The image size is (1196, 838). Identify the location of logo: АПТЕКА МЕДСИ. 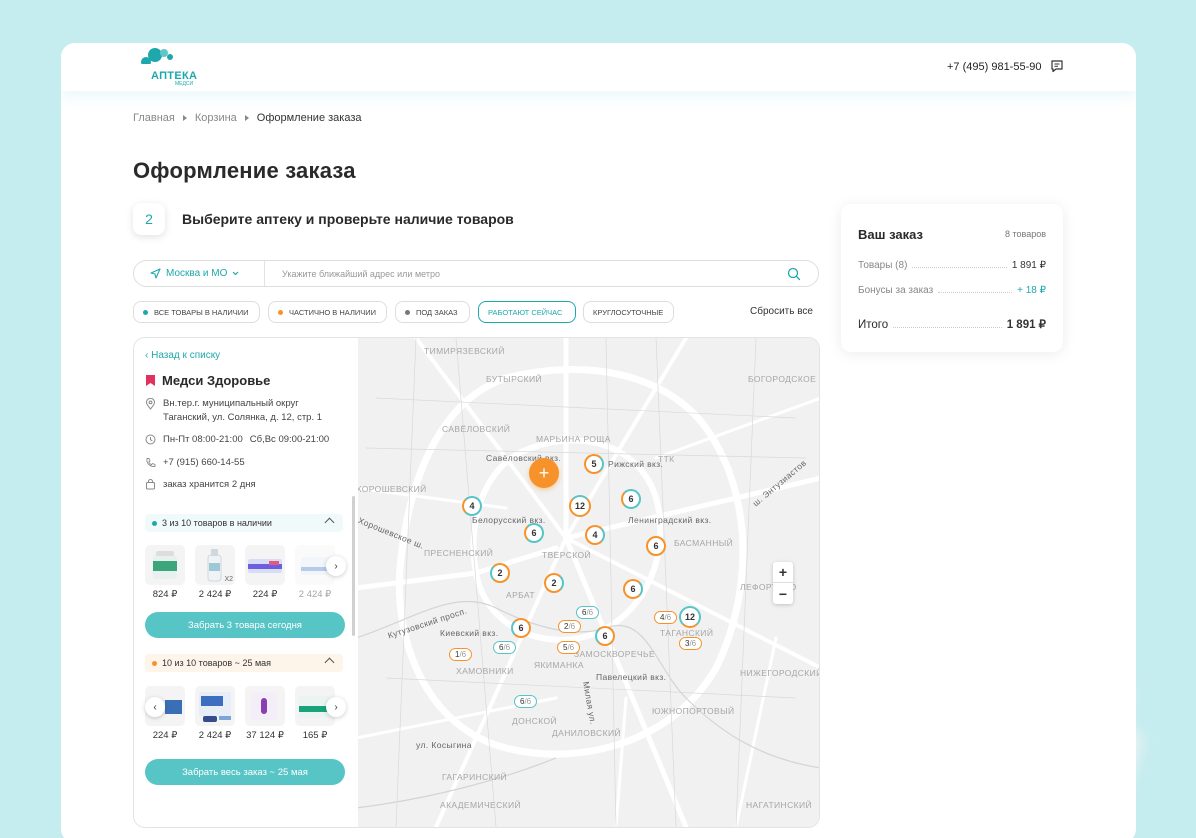
(168, 68).